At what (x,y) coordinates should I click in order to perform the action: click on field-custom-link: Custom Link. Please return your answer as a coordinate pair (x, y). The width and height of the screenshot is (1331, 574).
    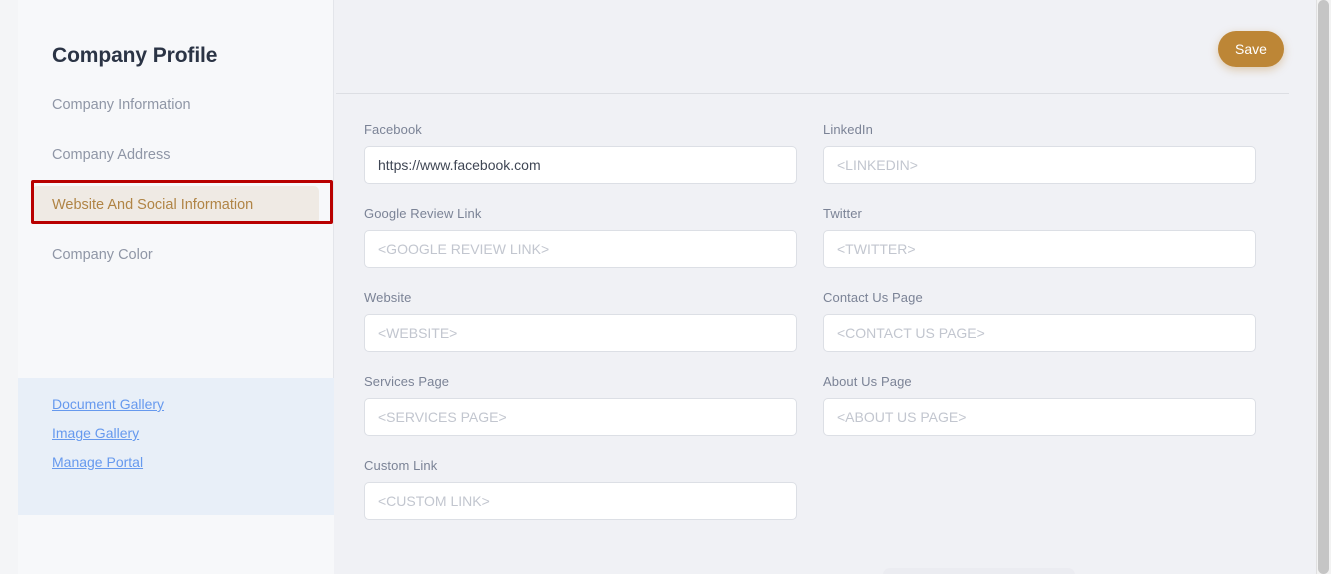
    Looking at the image, I should click on (580, 489).